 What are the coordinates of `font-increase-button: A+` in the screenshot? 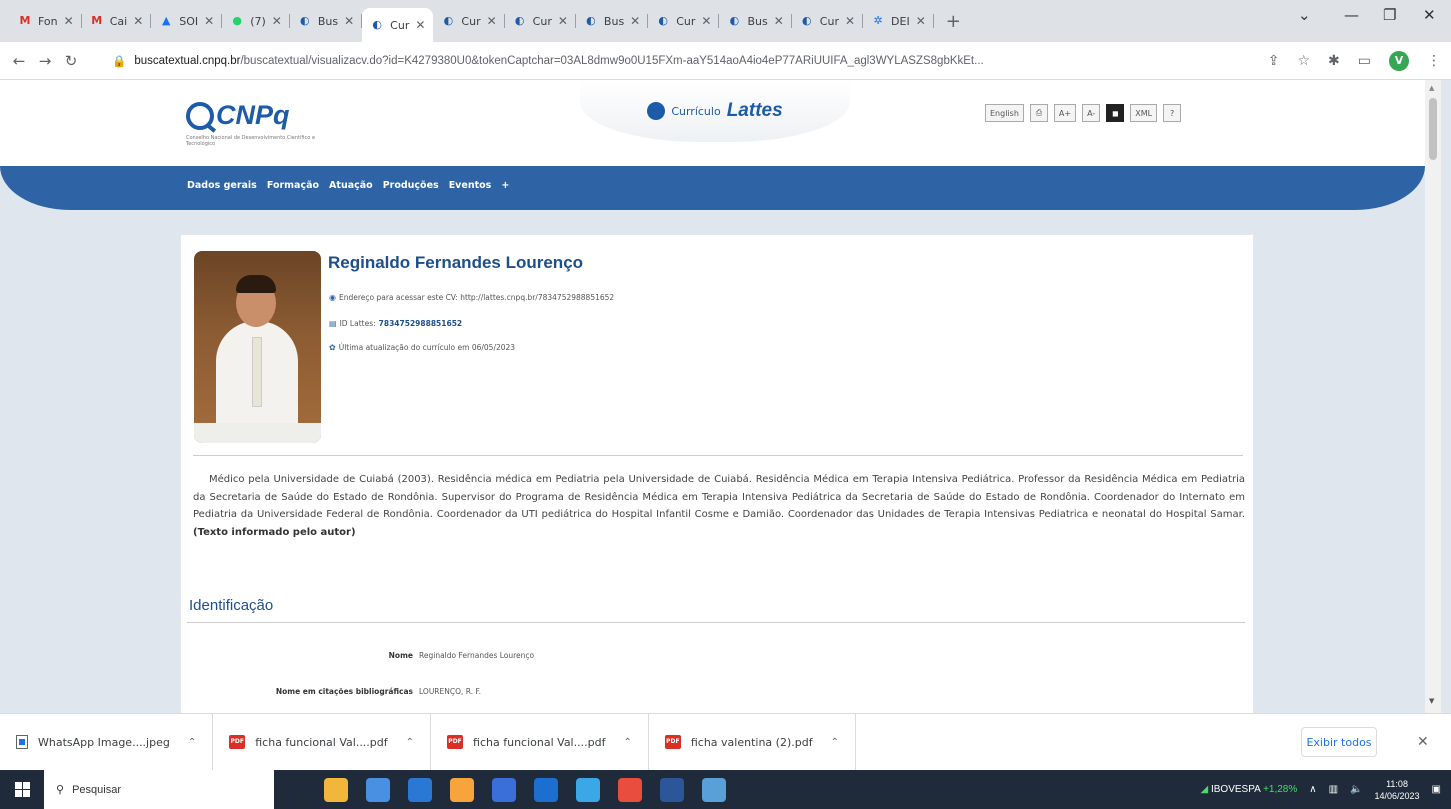 It's located at (1065, 113).